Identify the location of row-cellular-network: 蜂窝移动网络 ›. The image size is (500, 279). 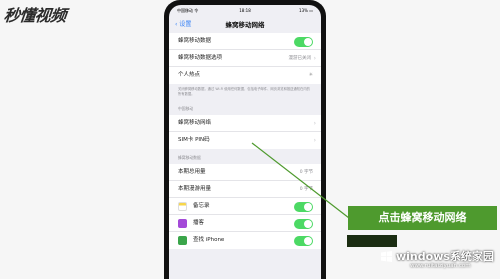
(245, 123).